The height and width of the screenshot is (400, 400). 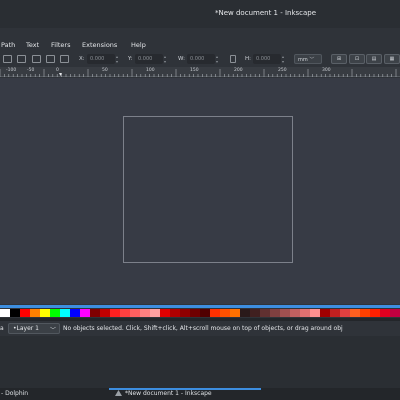 I want to click on ruler-label: -50, so click(x=31, y=70).